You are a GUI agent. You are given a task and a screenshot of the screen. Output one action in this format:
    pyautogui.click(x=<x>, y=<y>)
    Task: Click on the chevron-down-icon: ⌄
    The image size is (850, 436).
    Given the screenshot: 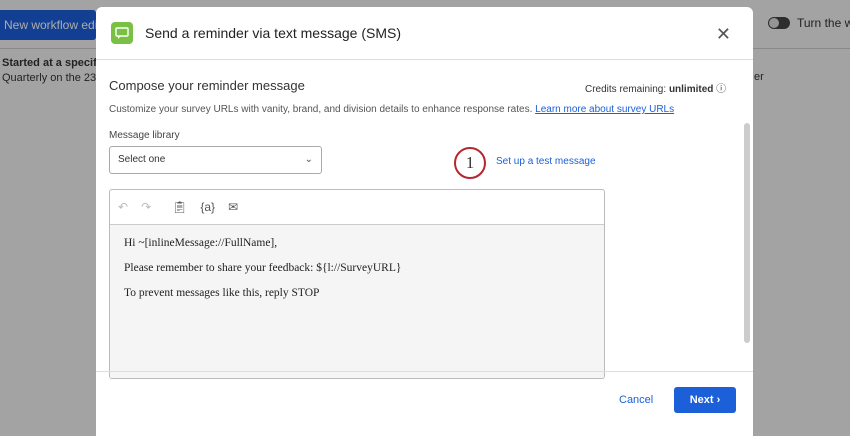 What is the action you would take?
    pyautogui.click(x=308, y=159)
    